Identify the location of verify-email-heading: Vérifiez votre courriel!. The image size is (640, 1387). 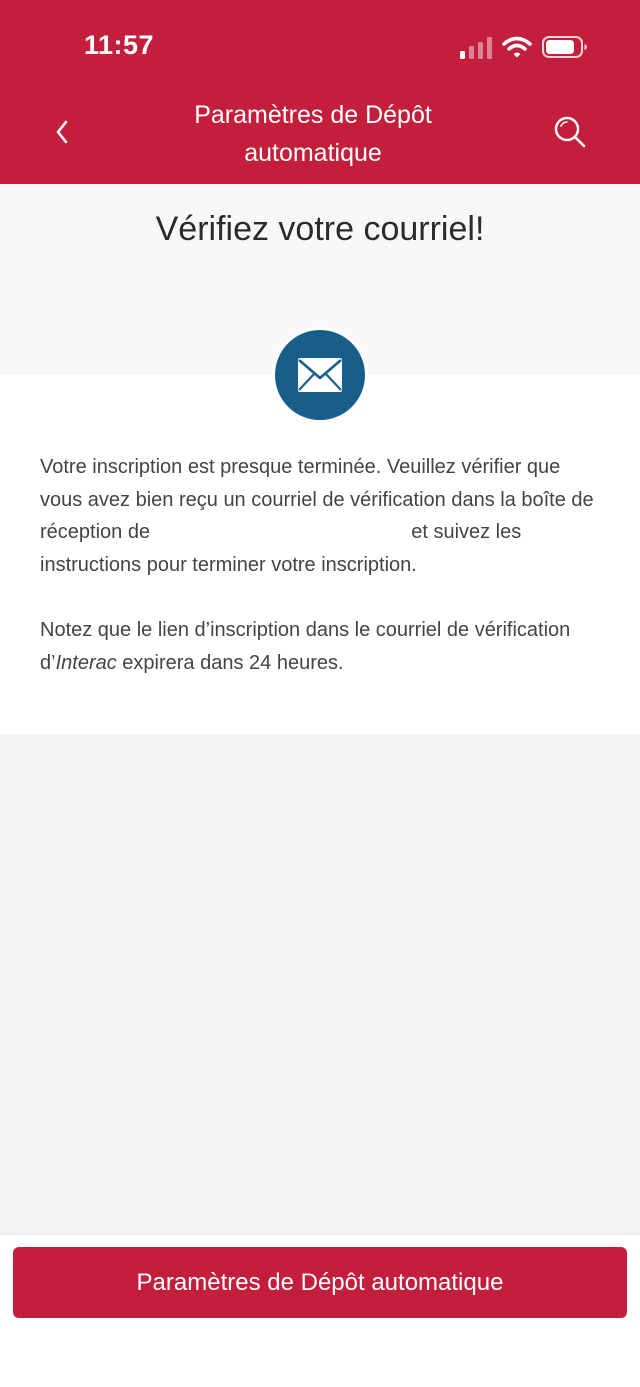
(320, 229).